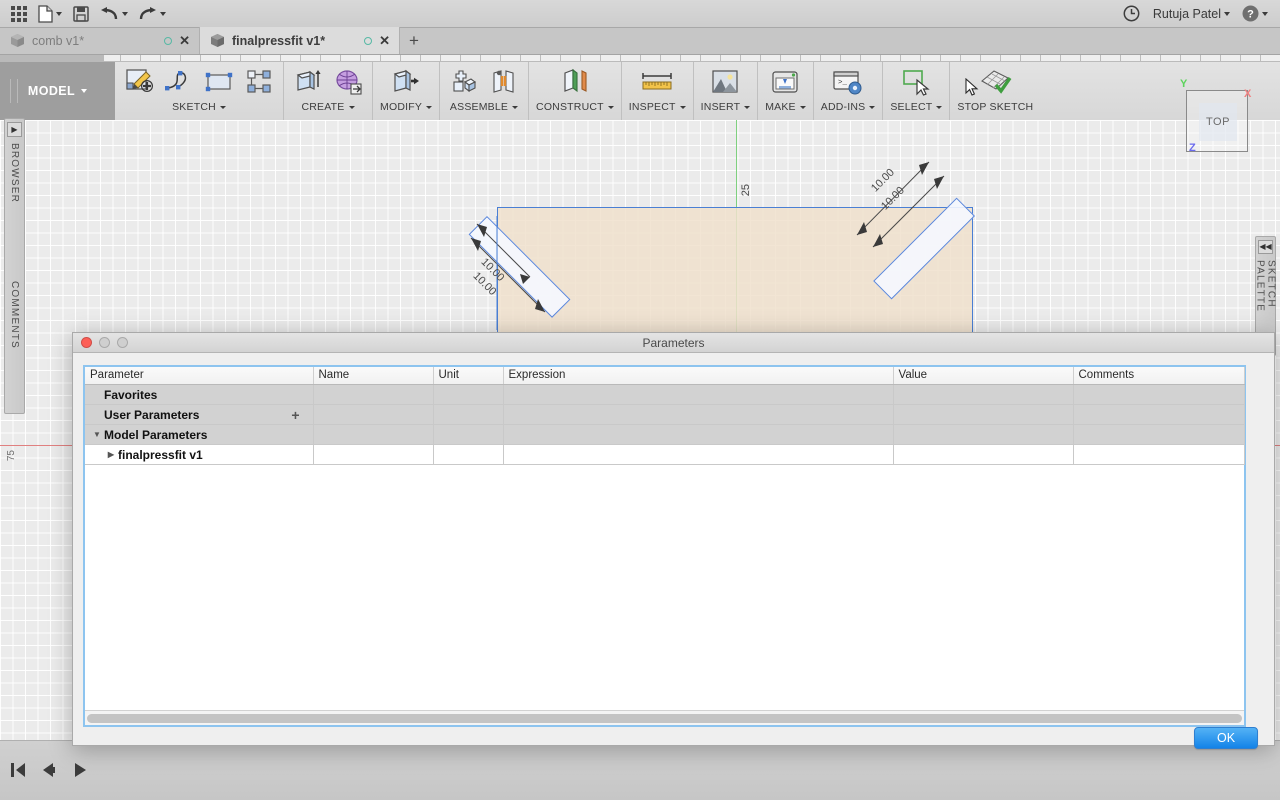 The width and height of the screenshot is (1280, 800). I want to click on ribbon-group-stop-sketch-label: STOP SKETCH, so click(995, 107).